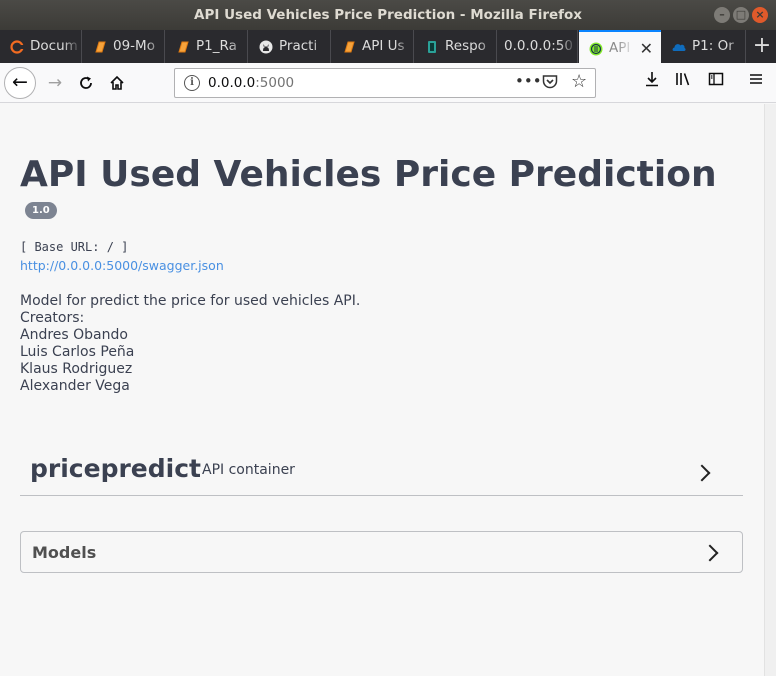 Image resolution: width=776 pixels, height=676 pixels. I want to click on back-button: ←, so click(20, 83).